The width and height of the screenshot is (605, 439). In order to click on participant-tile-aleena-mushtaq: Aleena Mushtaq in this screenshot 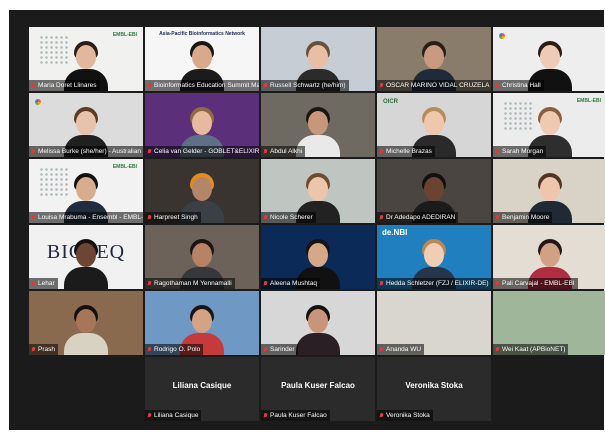, I will do `click(318, 257)`.